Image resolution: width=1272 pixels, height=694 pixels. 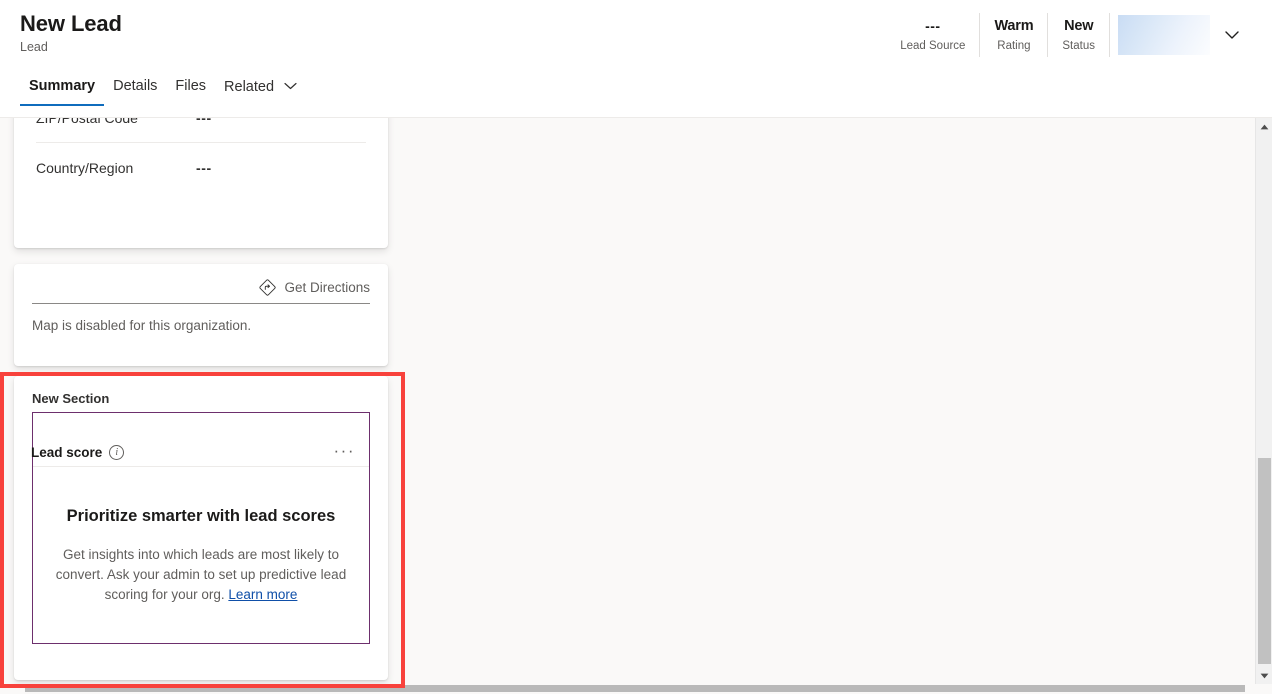 I want to click on header-loading-placeholder, so click(x=1159, y=35).